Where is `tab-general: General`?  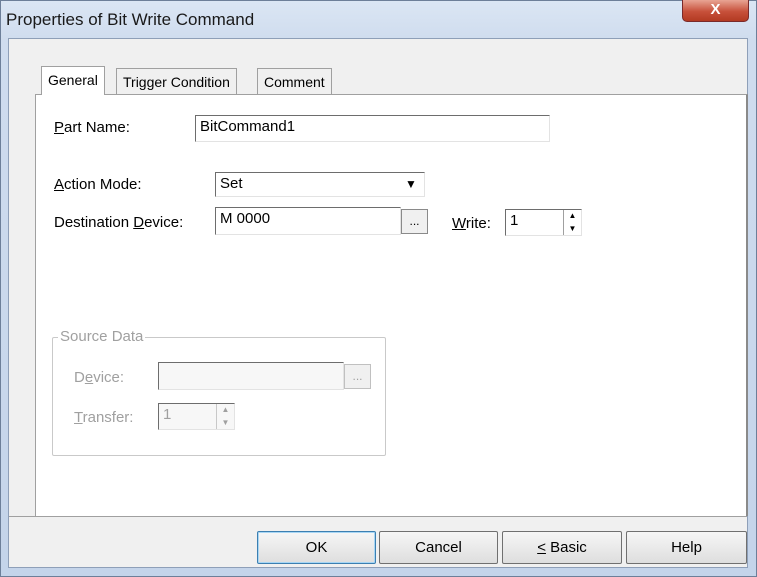 tab-general: General is located at coordinates (73, 80).